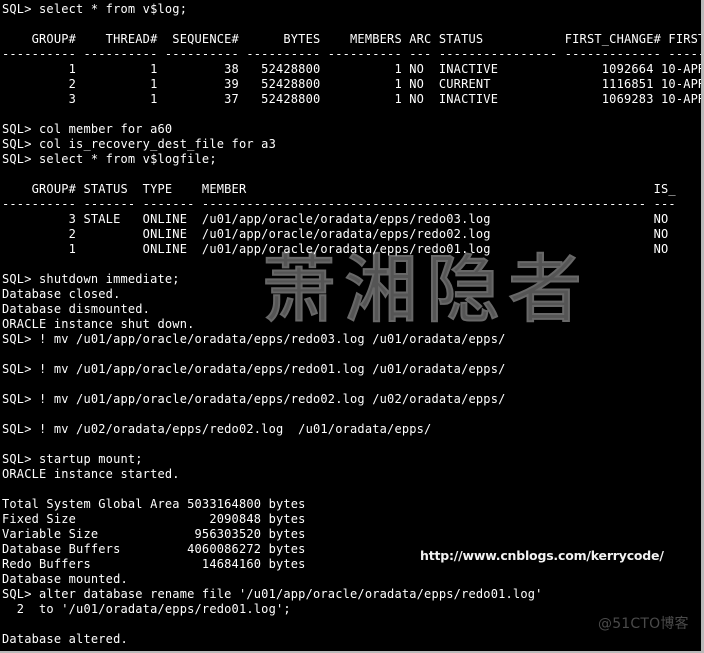 The width and height of the screenshot is (704, 653). What do you see at coordinates (339, 189) in the screenshot?
I see `terminal-line: GROUP# STATUS TYPE MEMBER IS_` at bounding box center [339, 189].